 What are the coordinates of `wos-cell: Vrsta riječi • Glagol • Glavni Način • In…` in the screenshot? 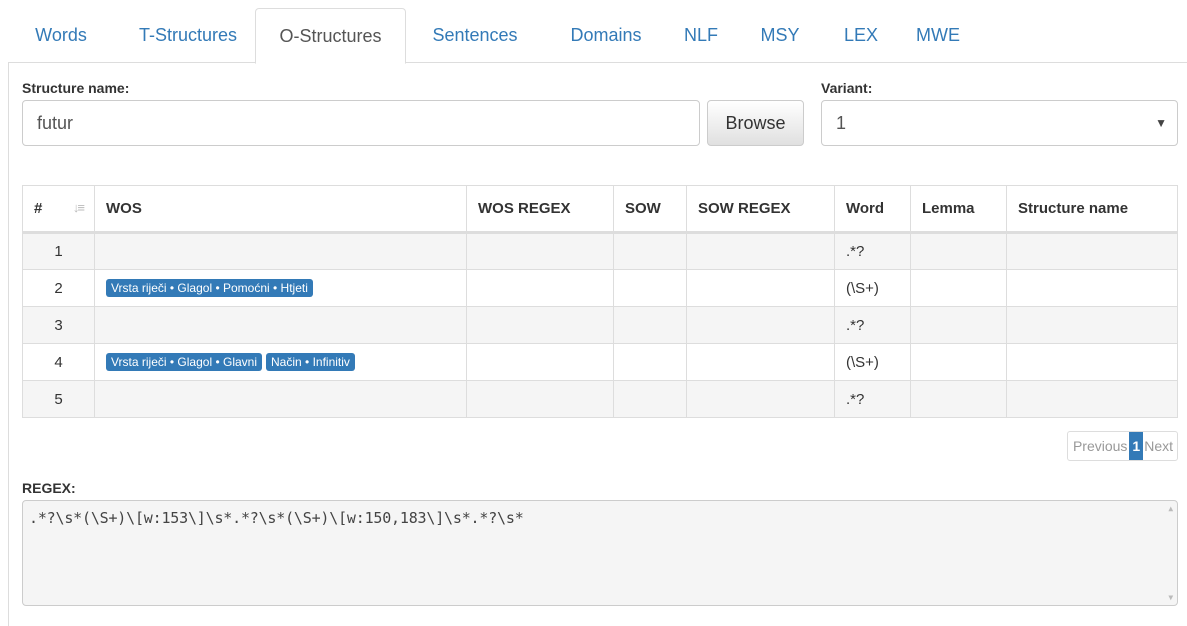 It's located at (280, 362).